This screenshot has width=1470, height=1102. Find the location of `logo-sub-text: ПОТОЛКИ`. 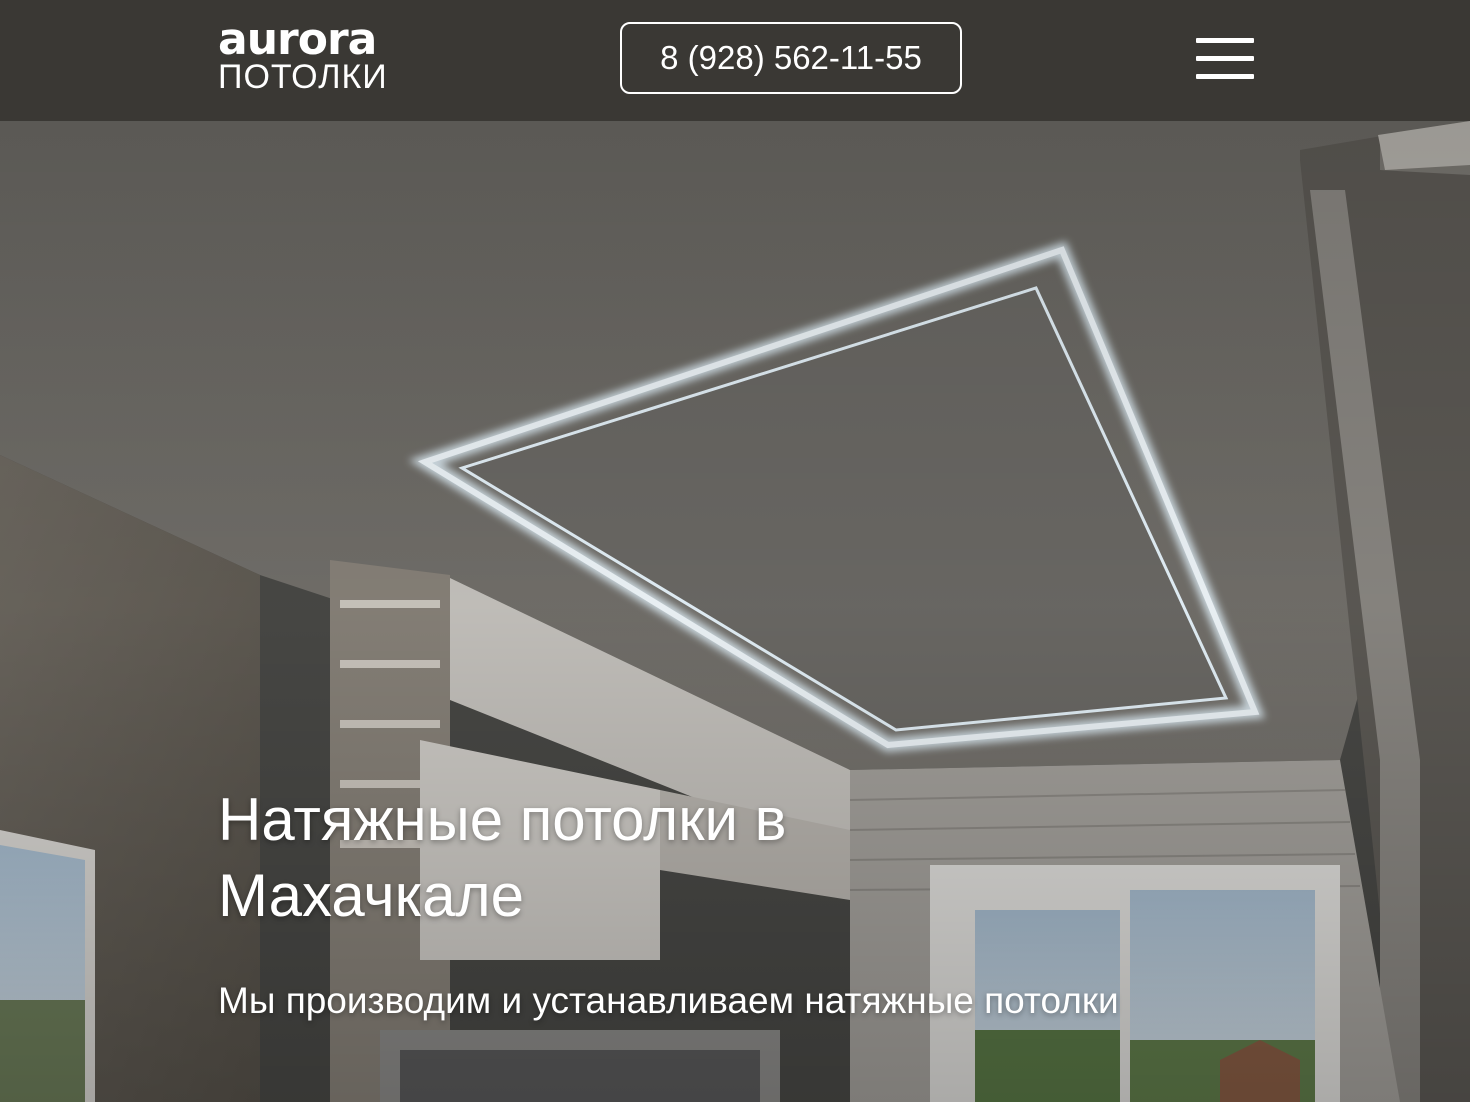

logo-sub-text: ПОТОЛКИ is located at coordinates (303, 77).